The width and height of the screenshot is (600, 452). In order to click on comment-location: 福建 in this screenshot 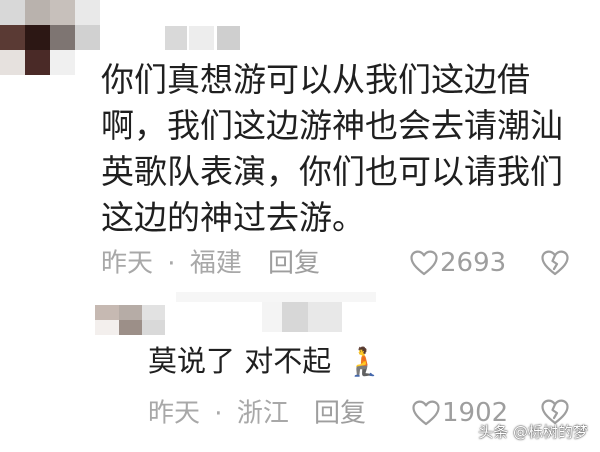, I will do `click(215, 263)`.